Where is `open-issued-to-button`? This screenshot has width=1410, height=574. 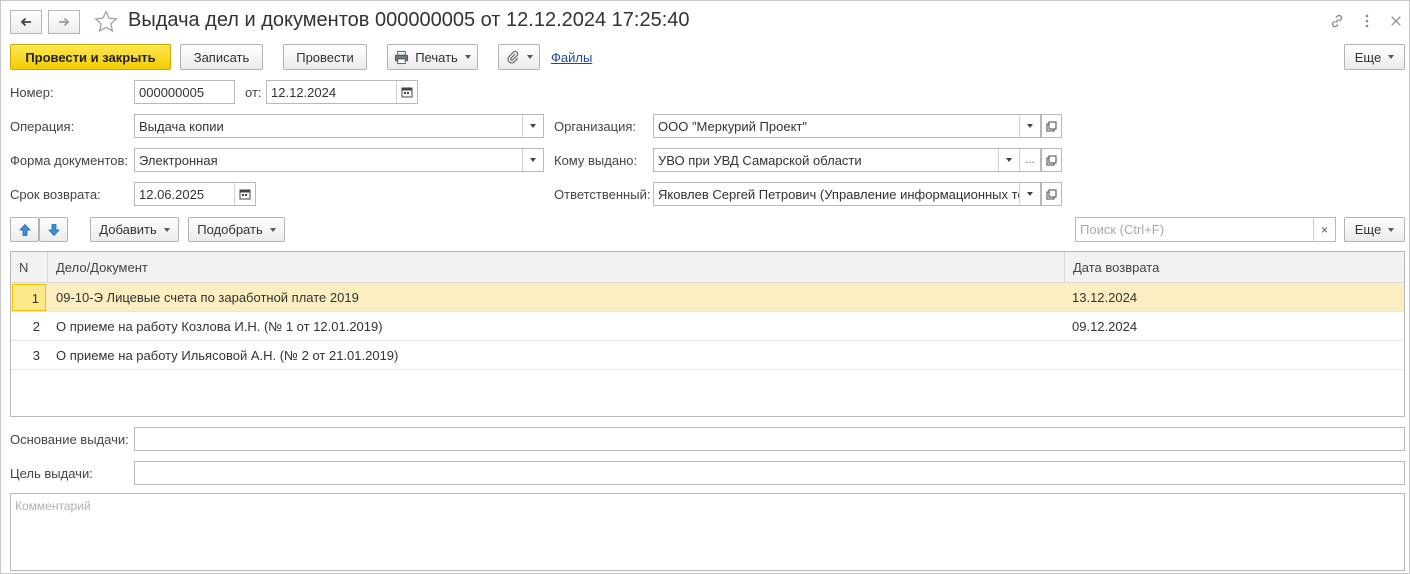
open-issued-to-button is located at coordinates (1051, 160).